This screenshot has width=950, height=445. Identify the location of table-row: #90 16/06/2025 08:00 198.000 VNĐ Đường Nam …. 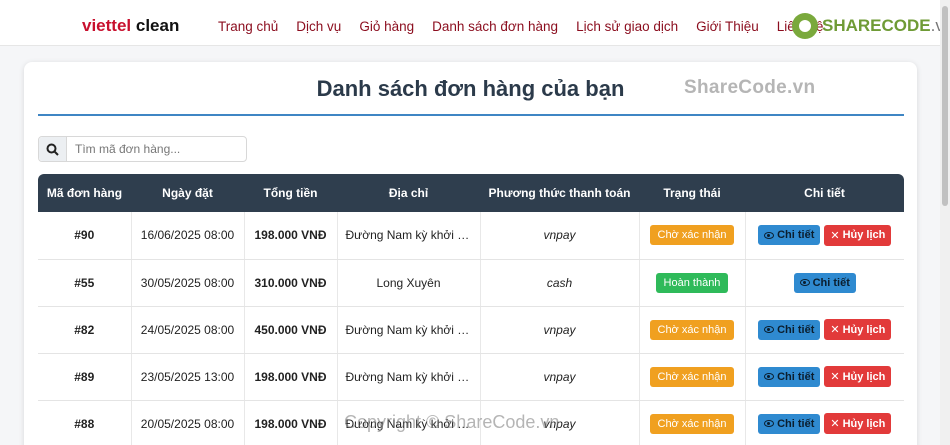
(471, 236).